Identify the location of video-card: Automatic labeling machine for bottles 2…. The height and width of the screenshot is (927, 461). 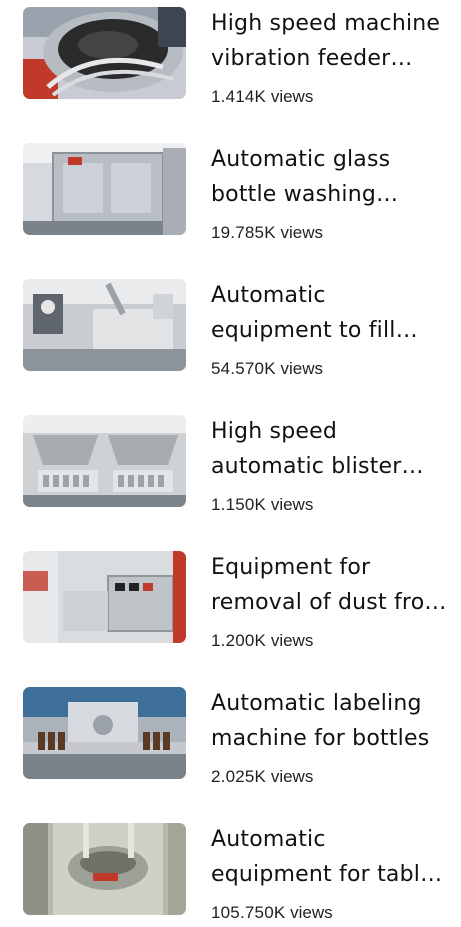
(230, 735).